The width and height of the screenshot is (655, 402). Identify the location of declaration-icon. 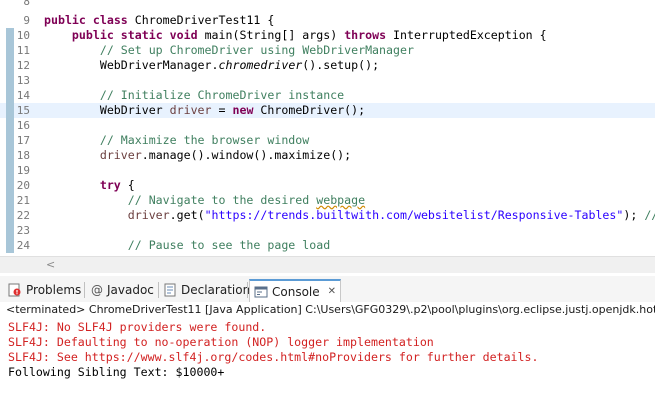
(170, 289).